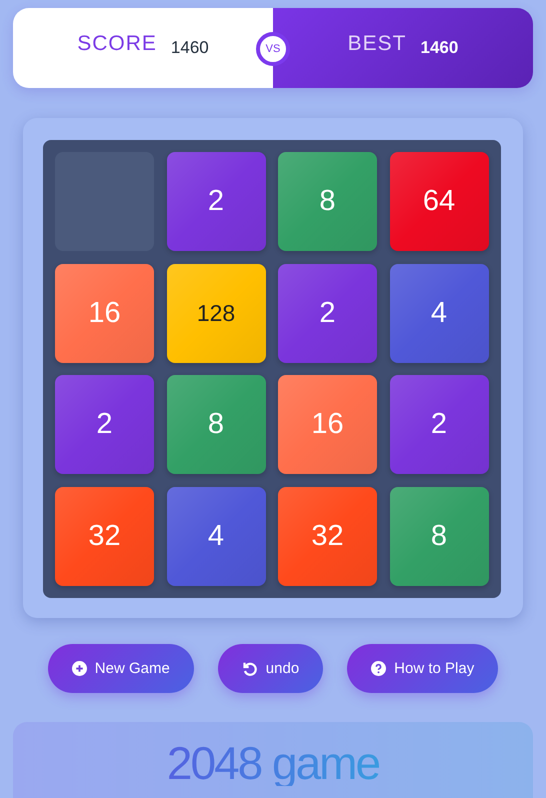  Describe the element at coordinates (271, 668) in the screenshot. I see `undo-button: undo` at that location.